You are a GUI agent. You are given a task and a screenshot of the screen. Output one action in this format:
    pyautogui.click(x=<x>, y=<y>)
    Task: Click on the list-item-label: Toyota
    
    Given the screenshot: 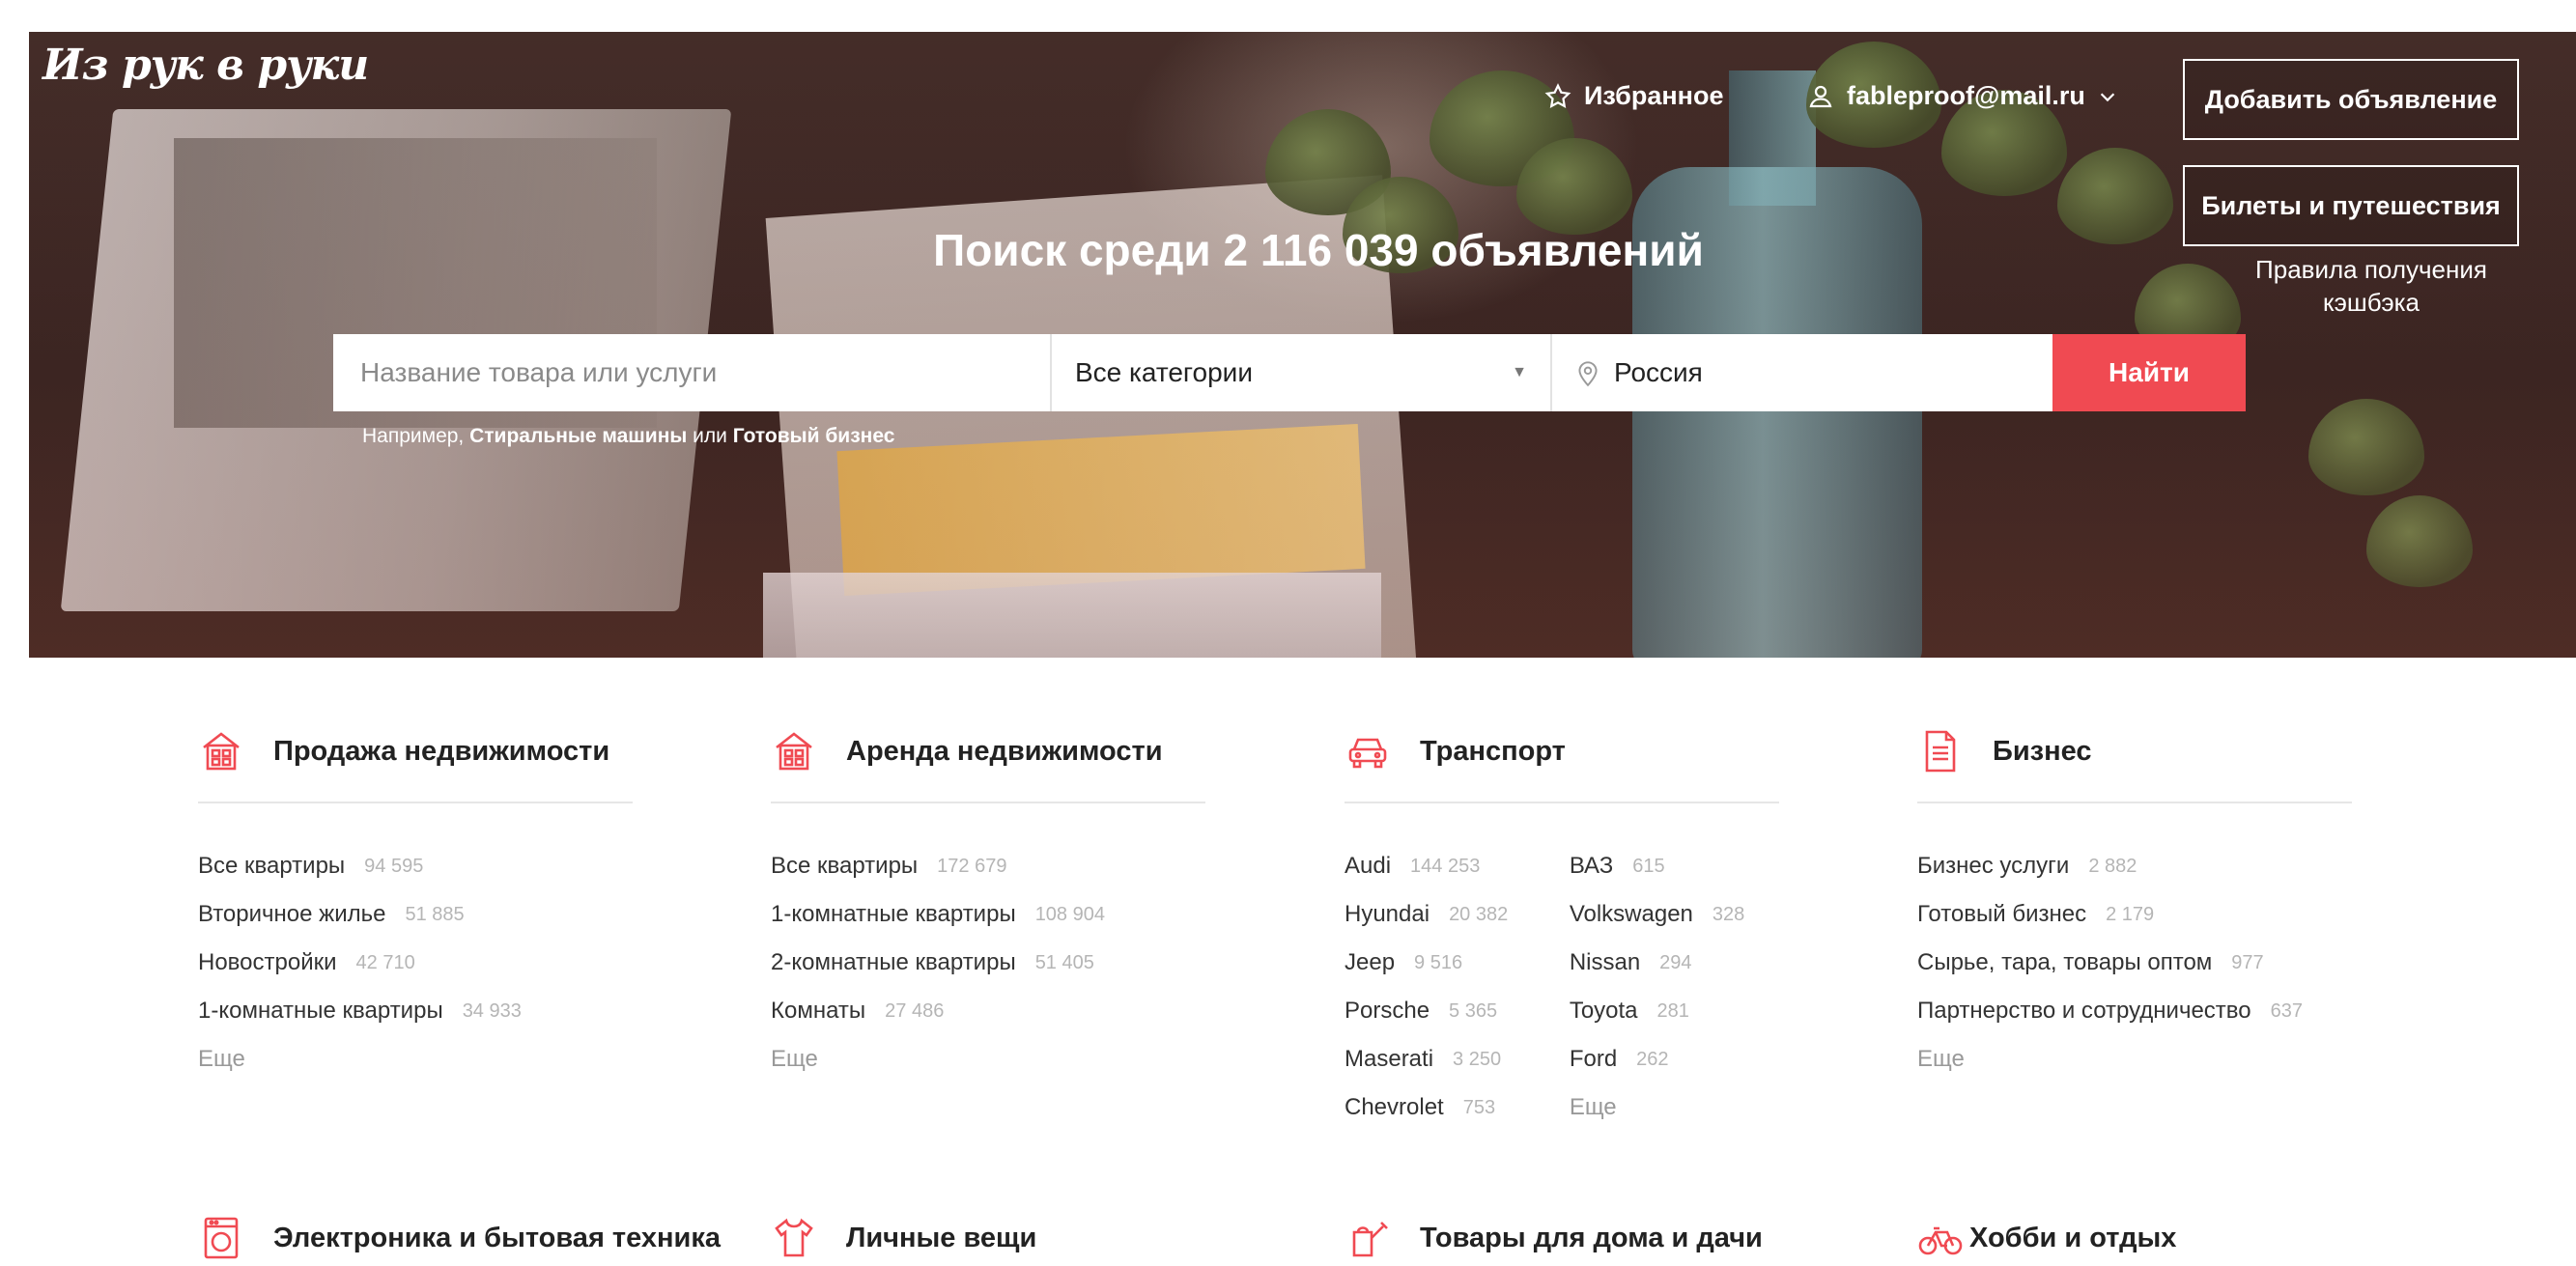 What is the action you would take?
    pyautogui.click(x=1604, y=1011)
    